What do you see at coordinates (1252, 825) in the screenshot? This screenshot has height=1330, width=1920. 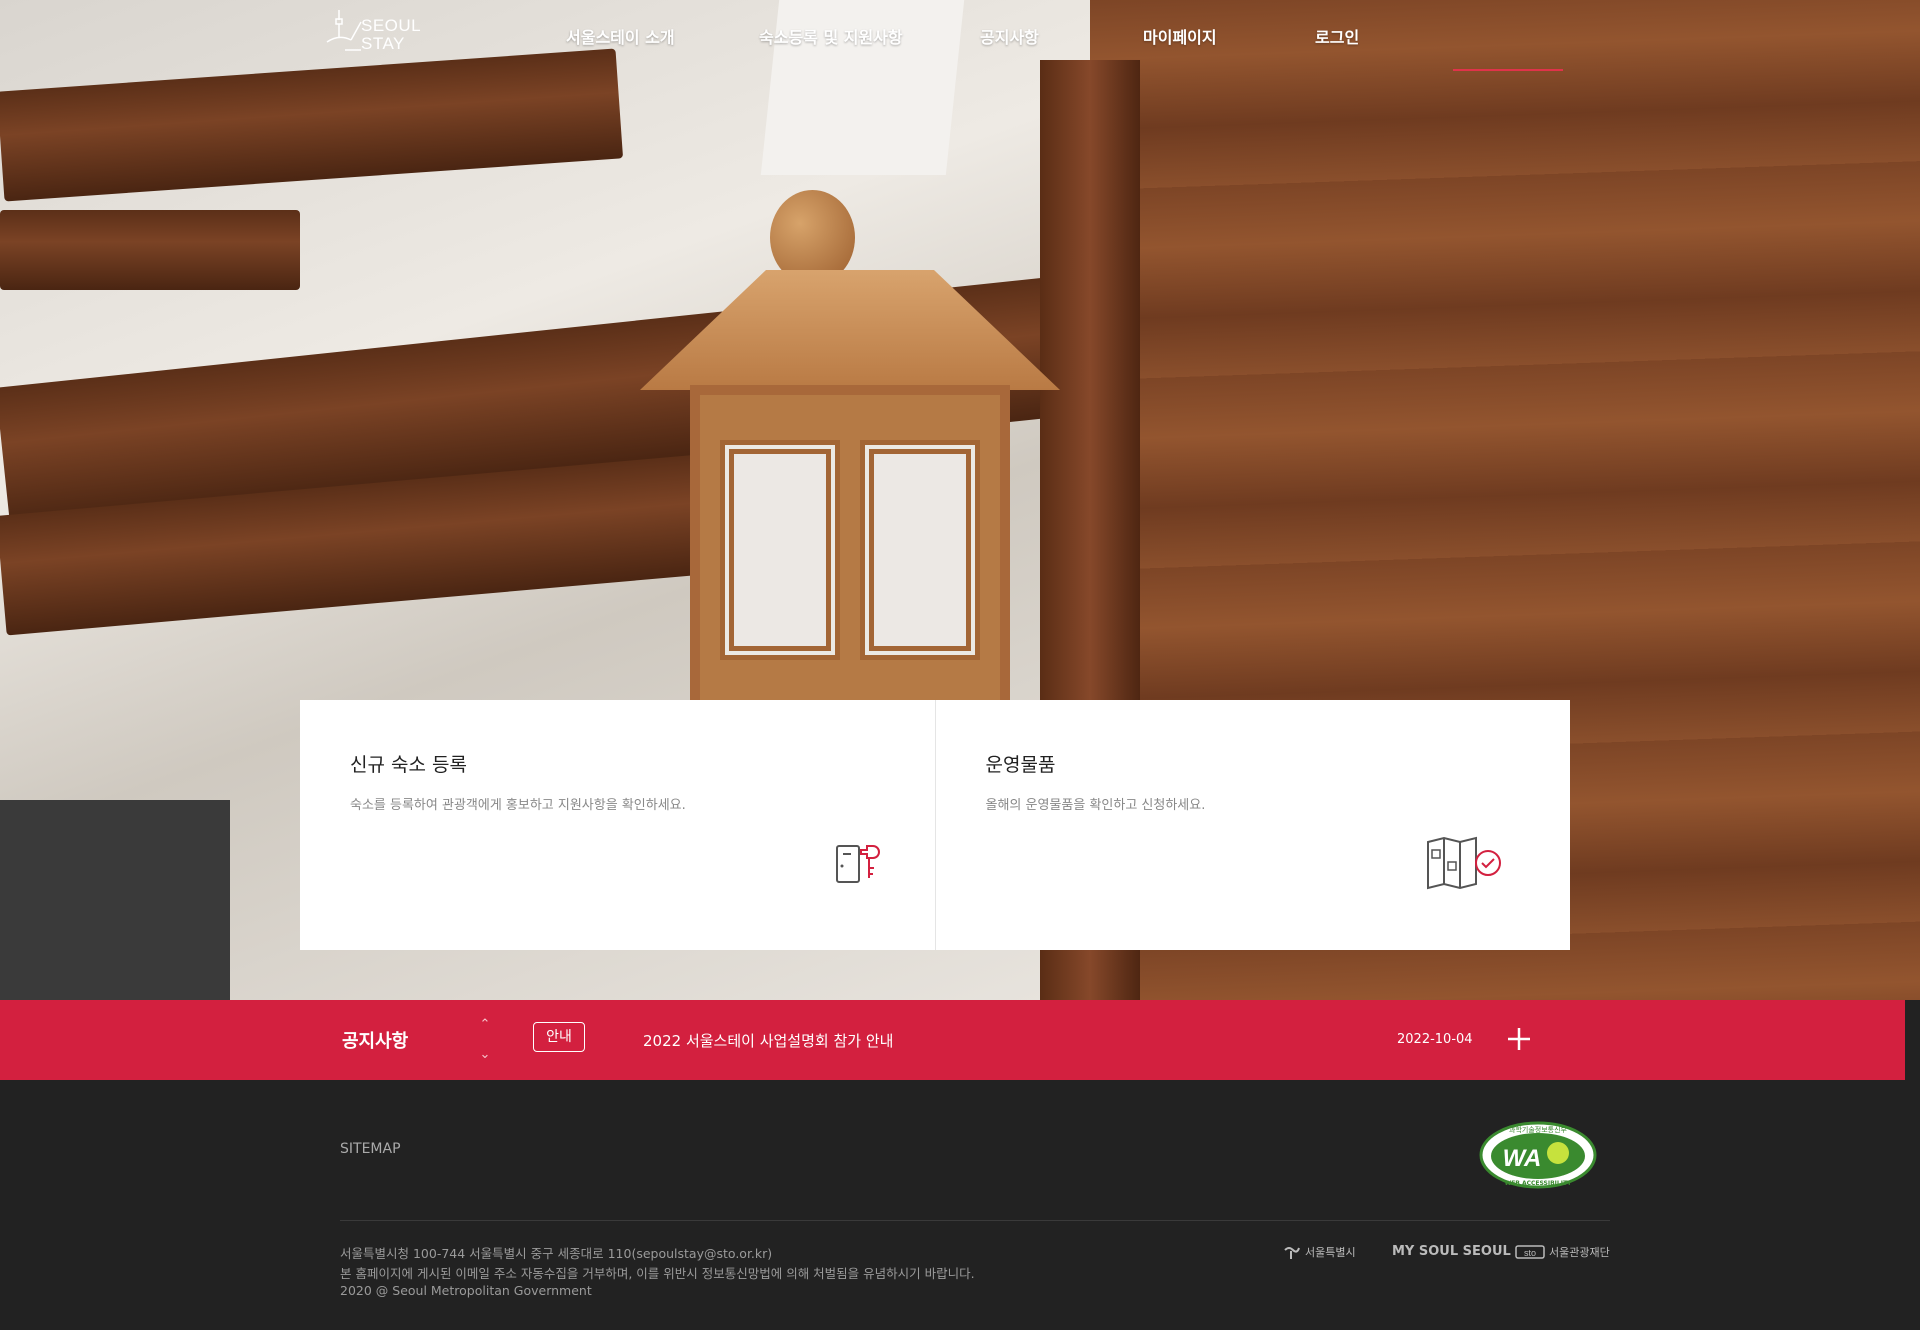 I see `supplies-card: 운영물품 올해의 운영물품을 확인하고 신청하세요.` at bounding box center [1252, 825].